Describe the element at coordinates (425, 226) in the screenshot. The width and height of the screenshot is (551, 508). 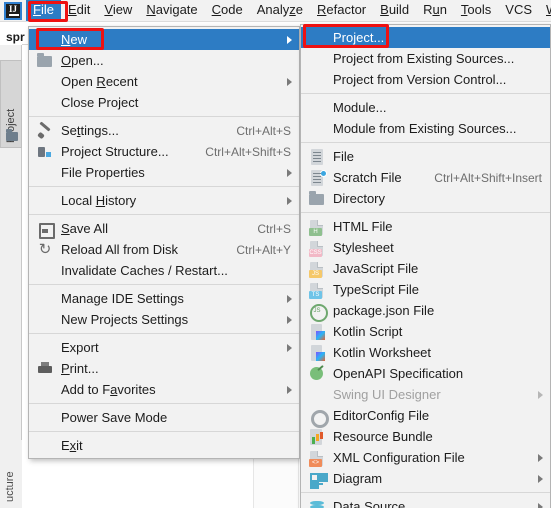
I see `new-menu-item-html-file: H HTML File` at that location.